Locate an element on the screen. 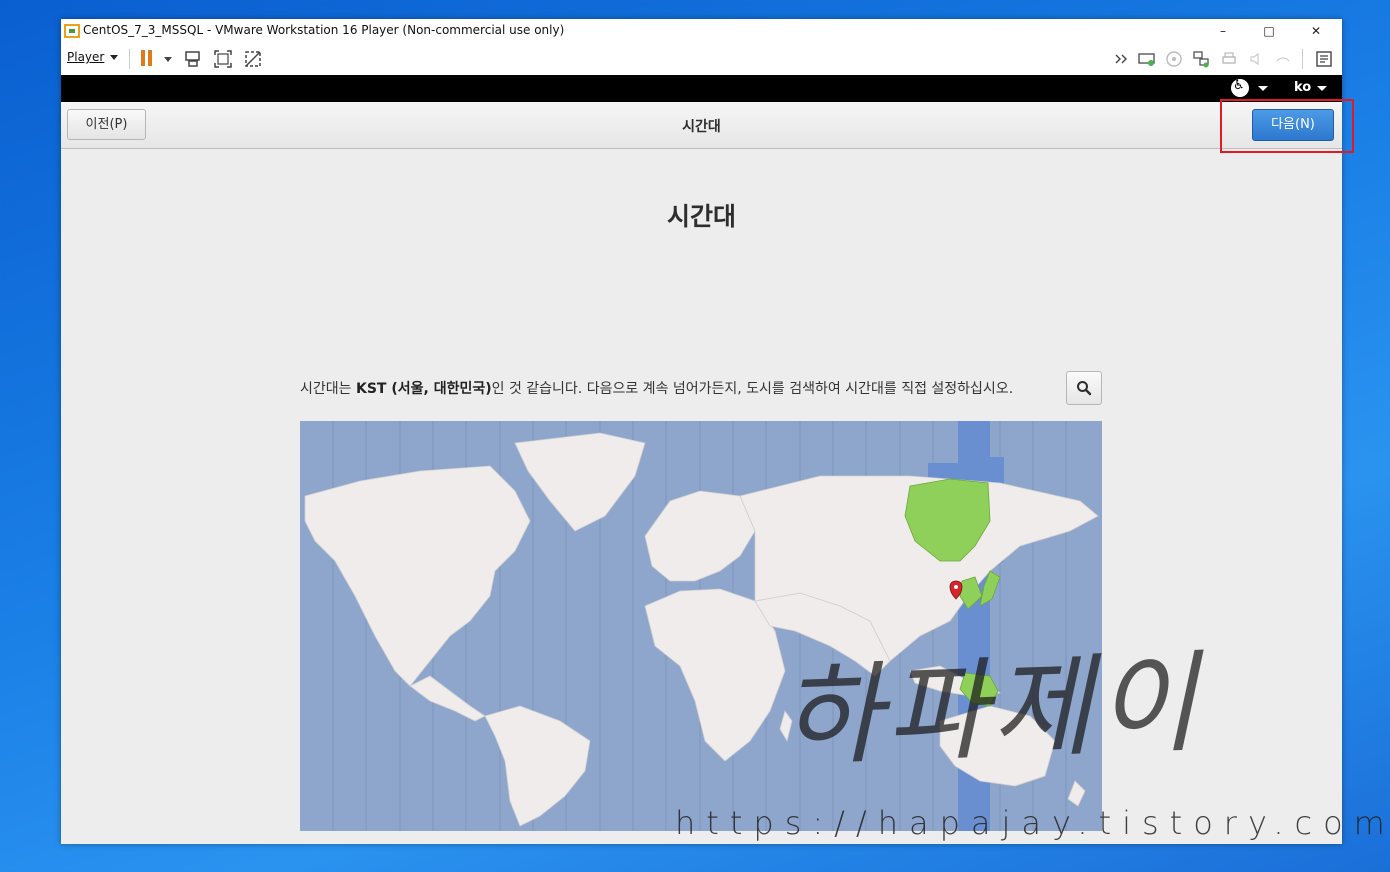 This screenshot has height=872, width=1390. player-toolbar: Player is located at coordinates (701, 59).